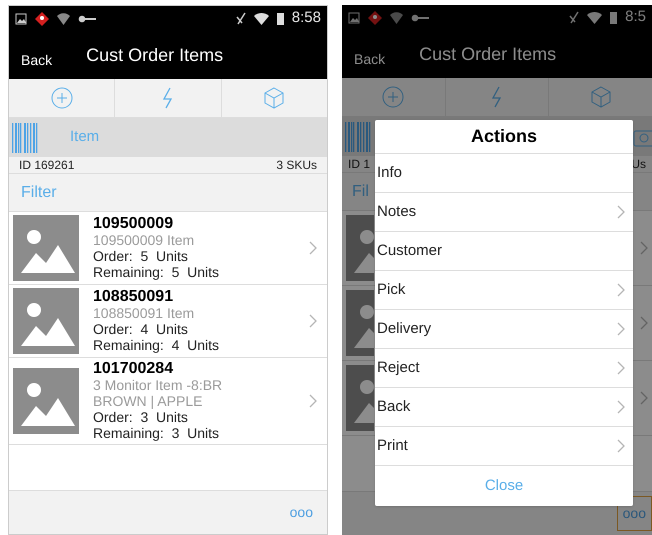 Image resolution: width=652 pixels, height=535 pixels. I want to click on scan-label: Item, so click(85, 137).